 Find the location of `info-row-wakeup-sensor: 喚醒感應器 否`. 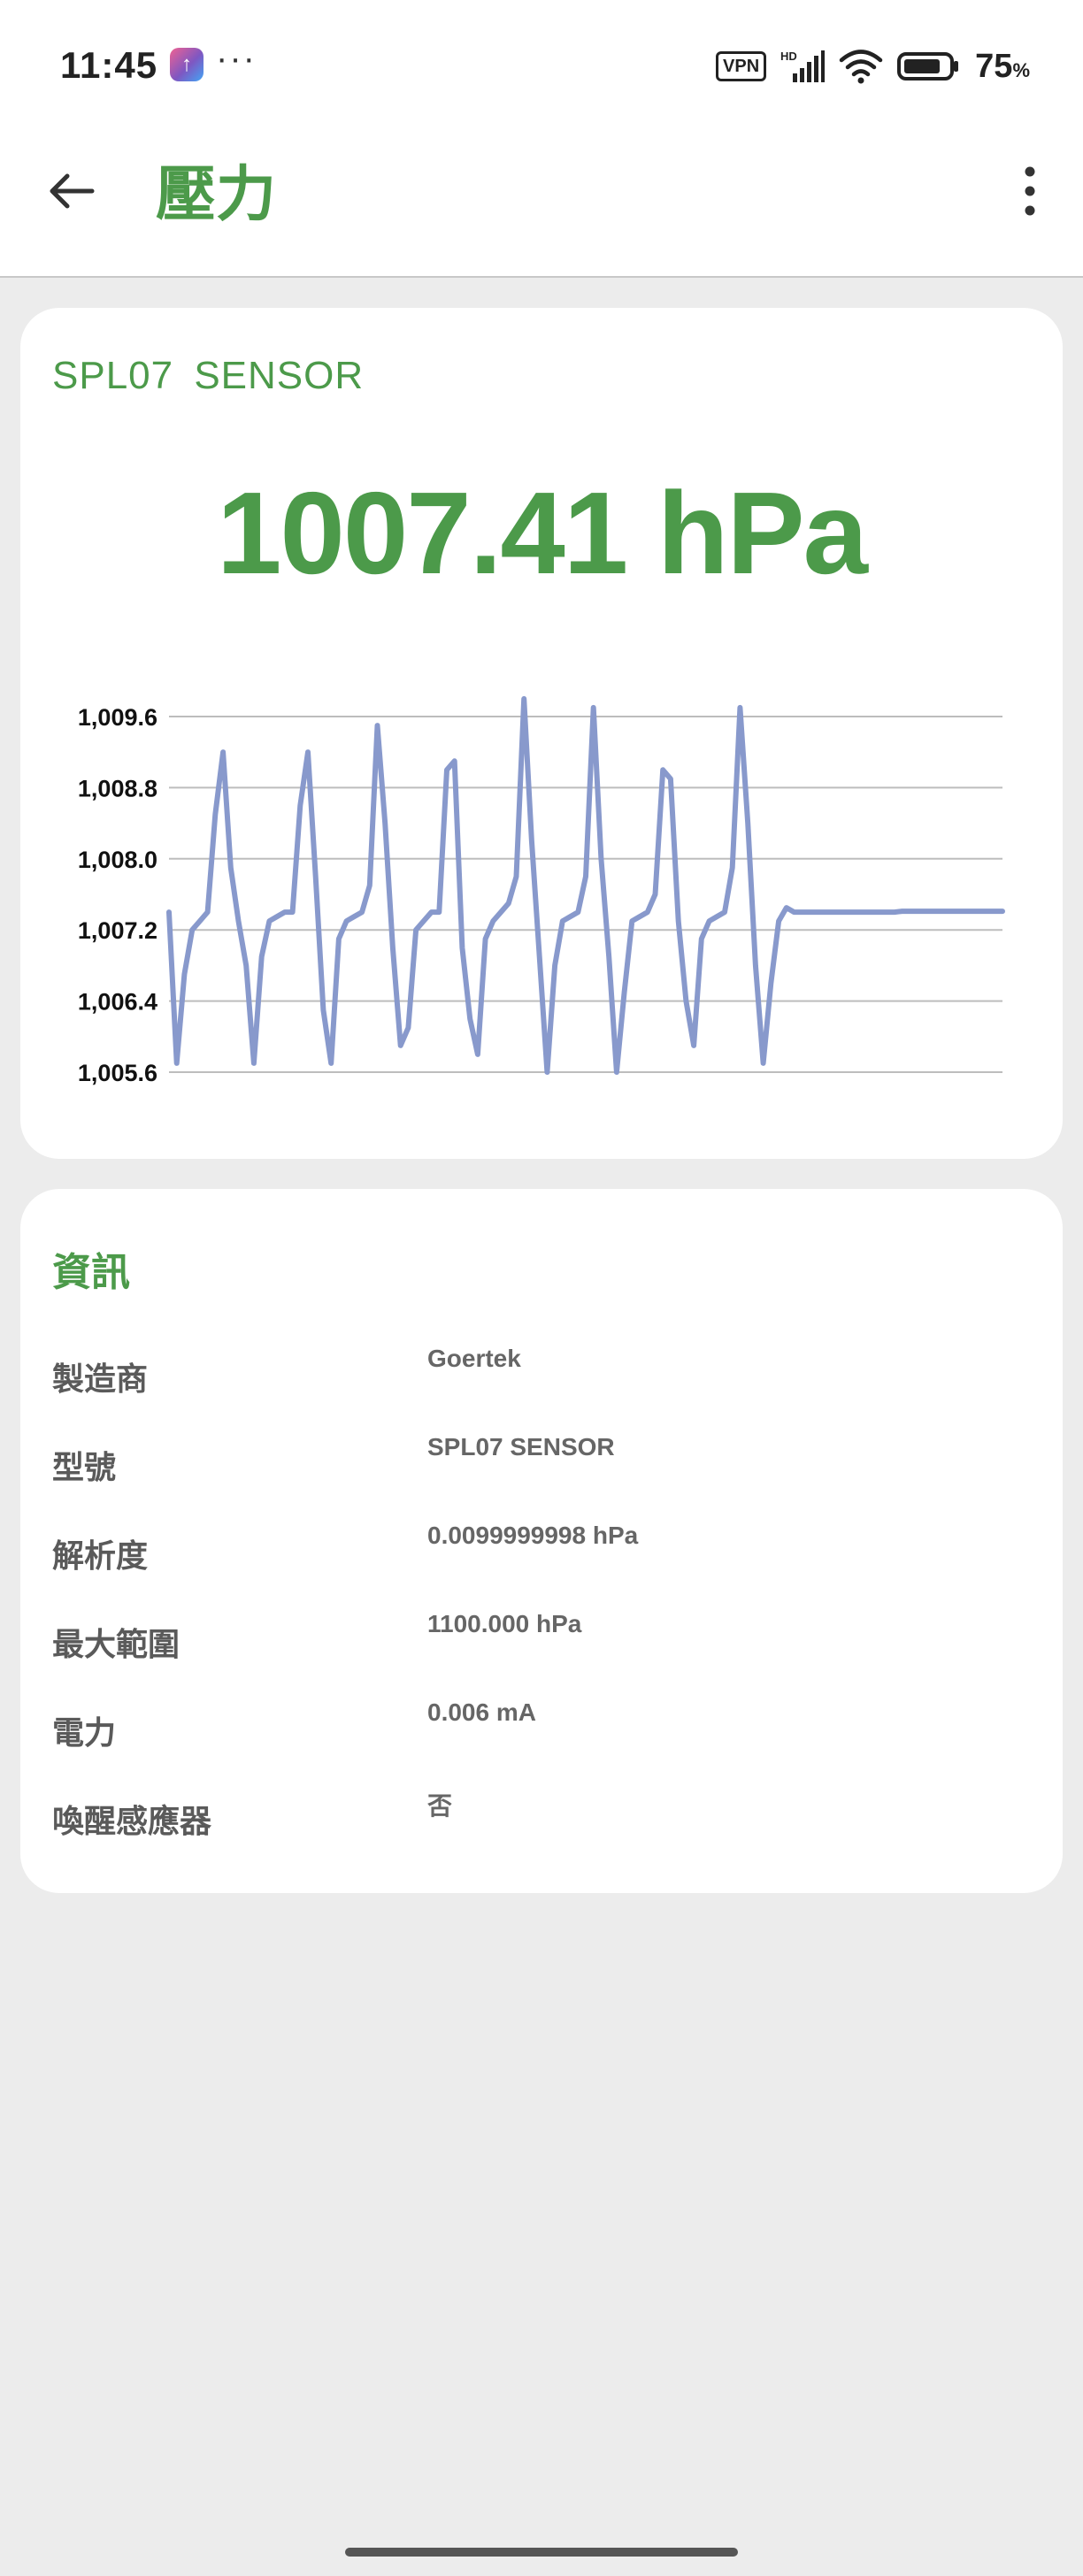

info-row-wakeup-sensor: 喚醒感應器 否 is located at coordinates (538, 1818).